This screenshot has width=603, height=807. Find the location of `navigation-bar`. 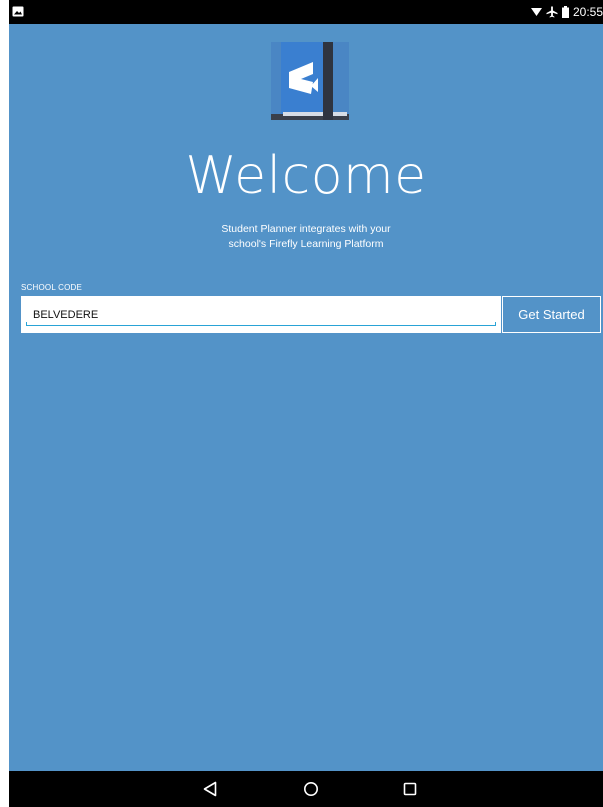

navigation-bar is located at coordinates (306, 789).